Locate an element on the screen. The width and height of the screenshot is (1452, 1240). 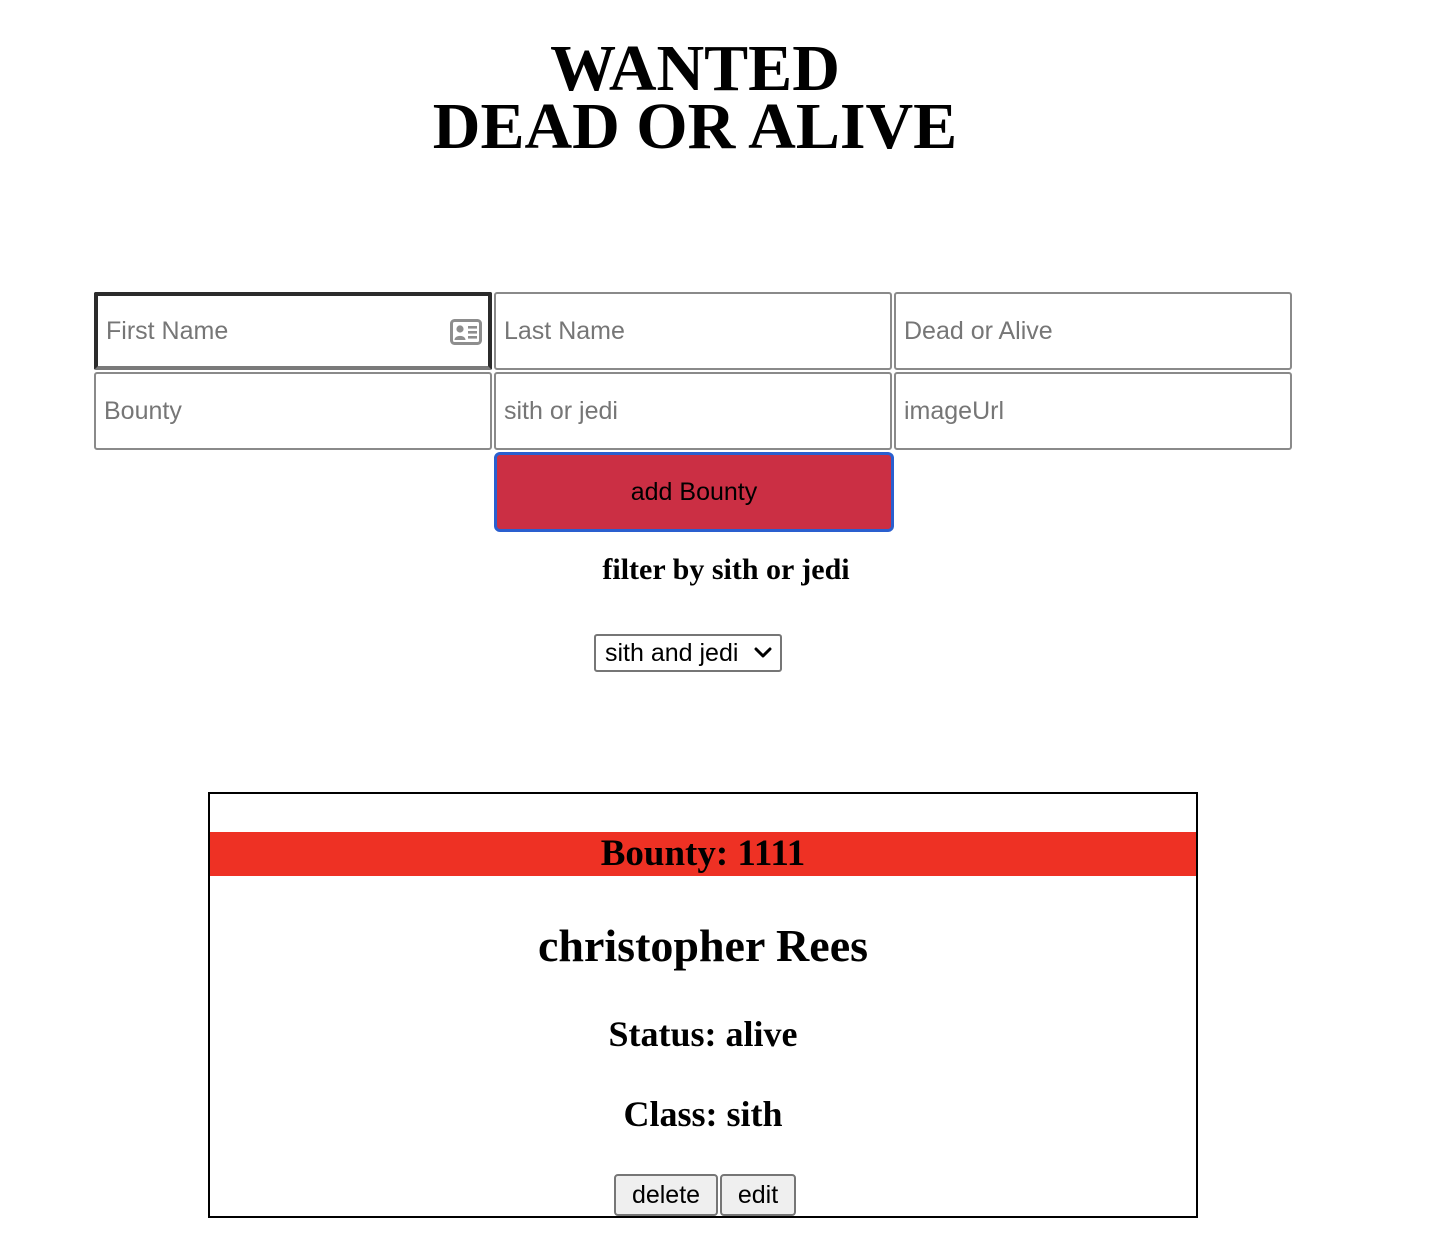
first-name-input is located at coordinates (293, 331).